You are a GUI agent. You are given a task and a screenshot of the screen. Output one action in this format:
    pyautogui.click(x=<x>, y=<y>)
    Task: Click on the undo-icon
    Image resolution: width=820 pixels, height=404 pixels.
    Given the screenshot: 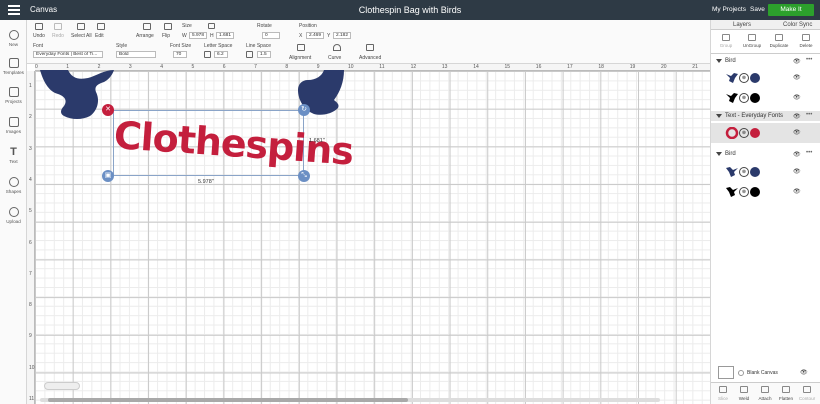 What is the action you would take?
    pyautogui.click(x=39, y=26)
    